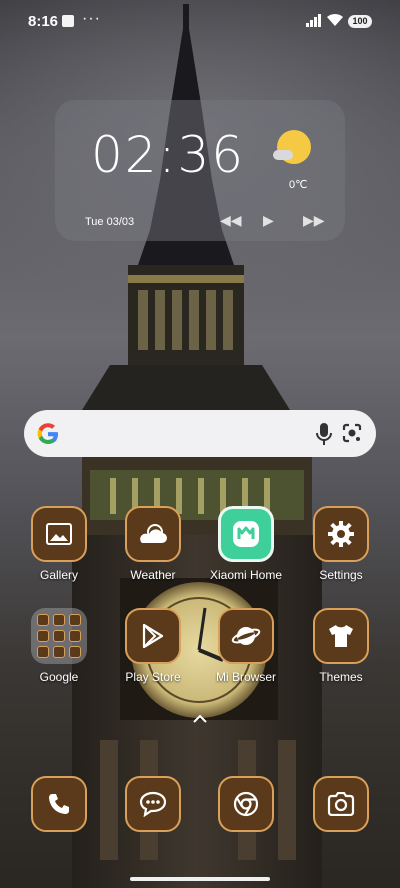 This screenshot has width=400, height=888. I want to click on app-label: Play Store, so click(153, 677).